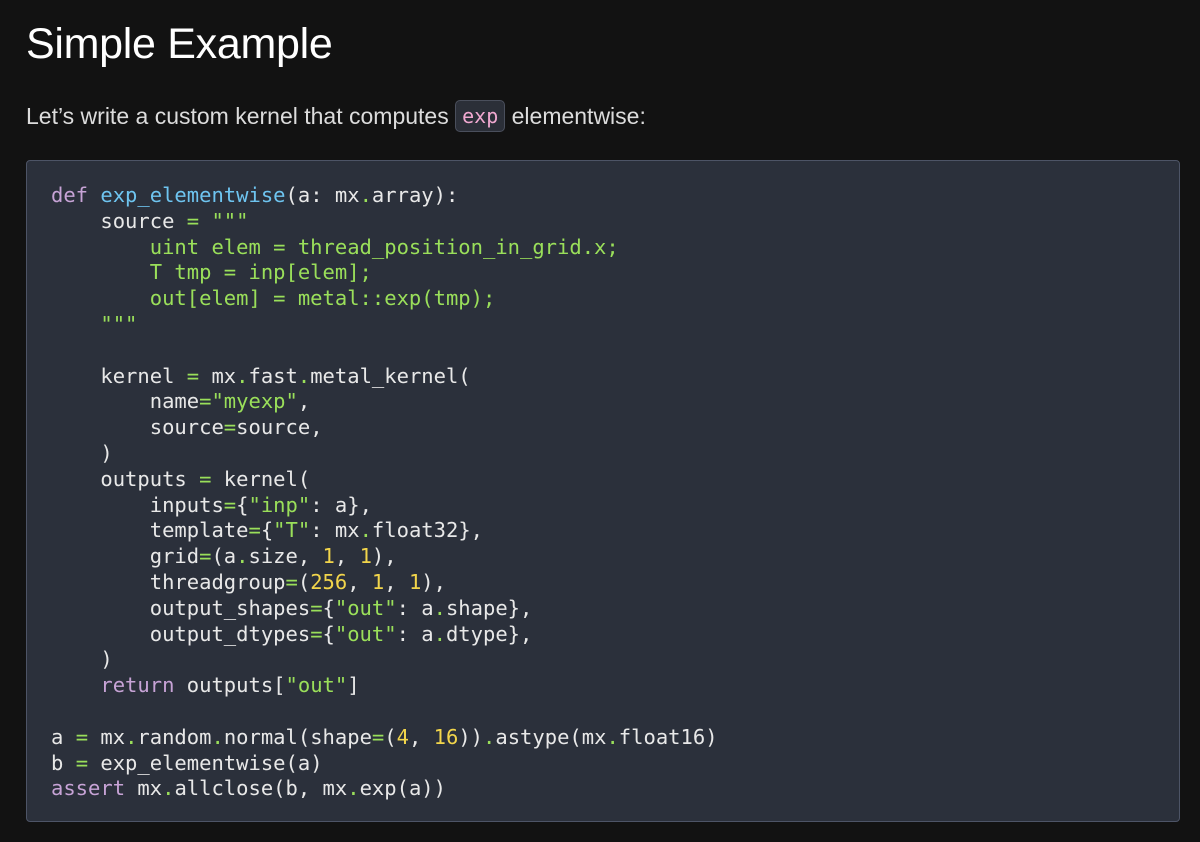 The image size is (1200, 842). What do you see at coordinates (335, 530) in the screenshot?
I see `code-token-text: : mx` at bounding box center [335, 530].